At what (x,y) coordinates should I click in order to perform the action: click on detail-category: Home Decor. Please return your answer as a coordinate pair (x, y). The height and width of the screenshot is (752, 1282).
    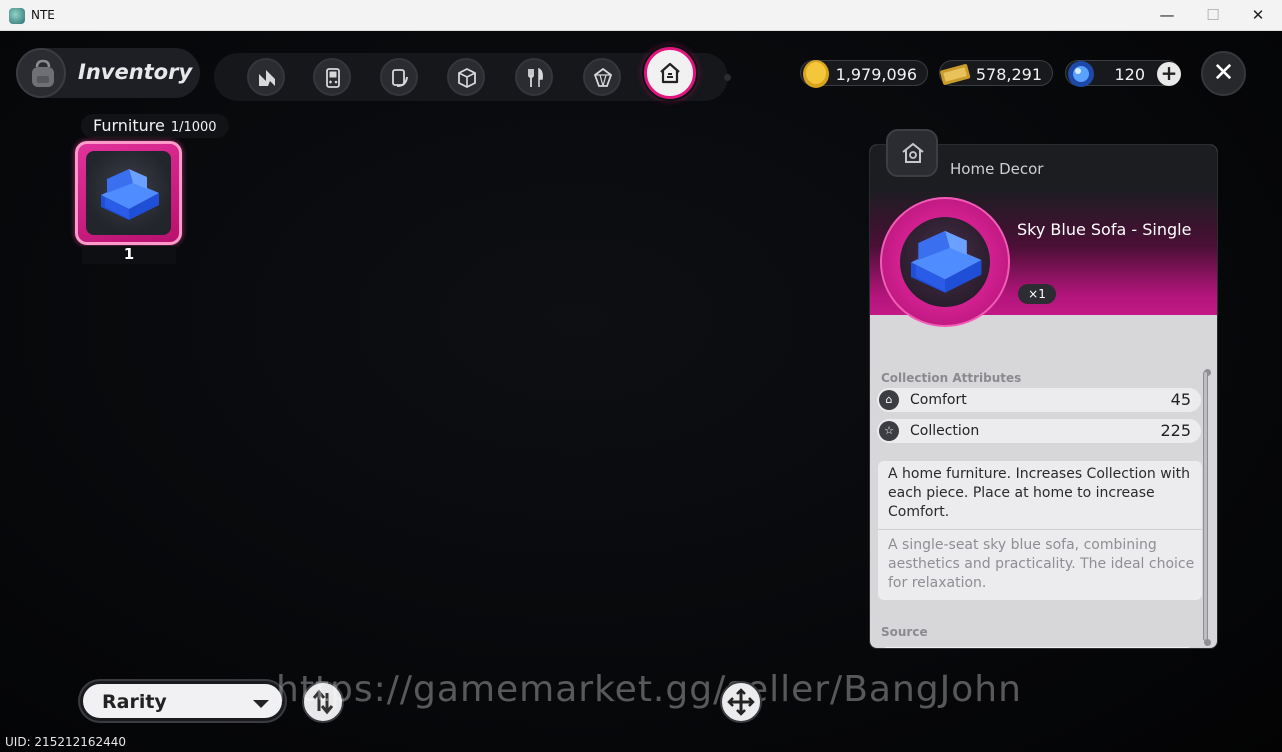
    Looking at the image, I should click on (997, 169).